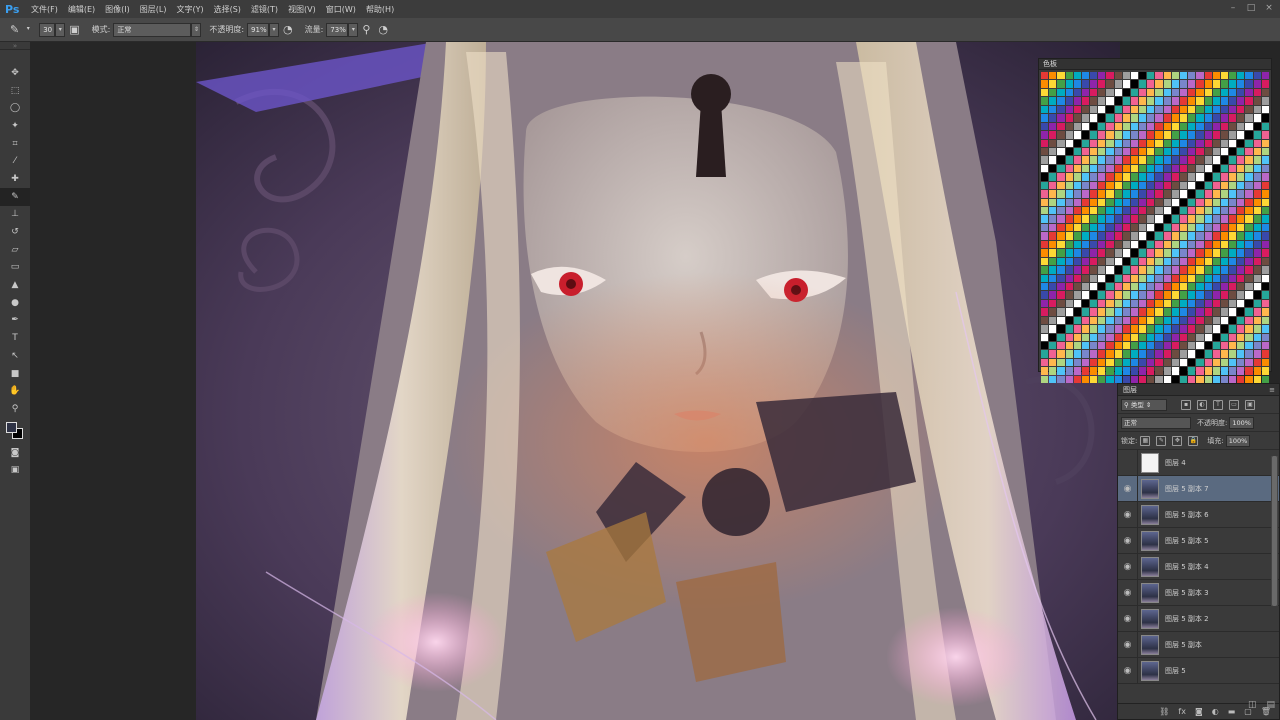 The width and height of the screenshot is (1280, 720). Describe the element at coordinates (15, 126) in the screenshot. I see `magic-wand-tool-icon: ✦` at that location.